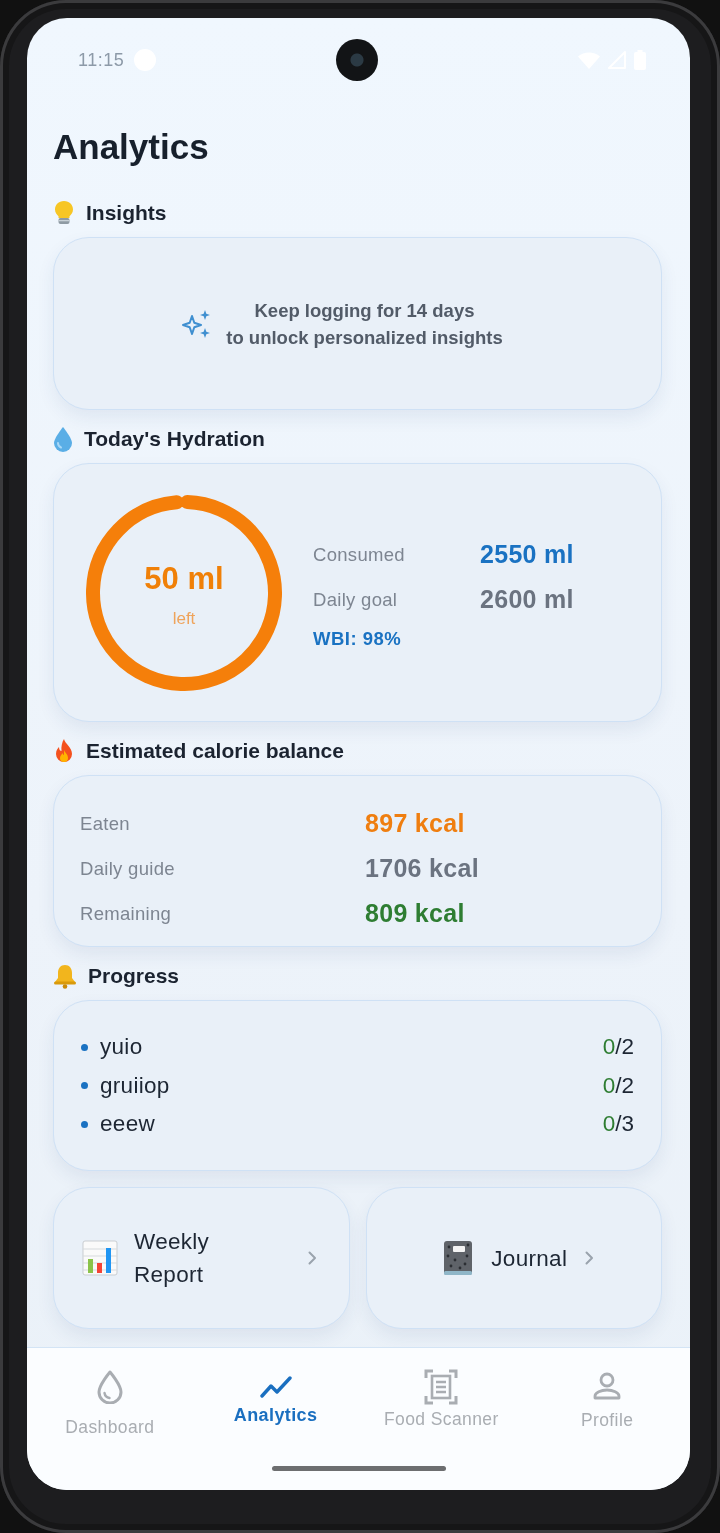 This screenshot has width=720, height=1533. I want to click on insights-message: Keep logging for 14 days to unlock personalized insights, so click(364, 324).